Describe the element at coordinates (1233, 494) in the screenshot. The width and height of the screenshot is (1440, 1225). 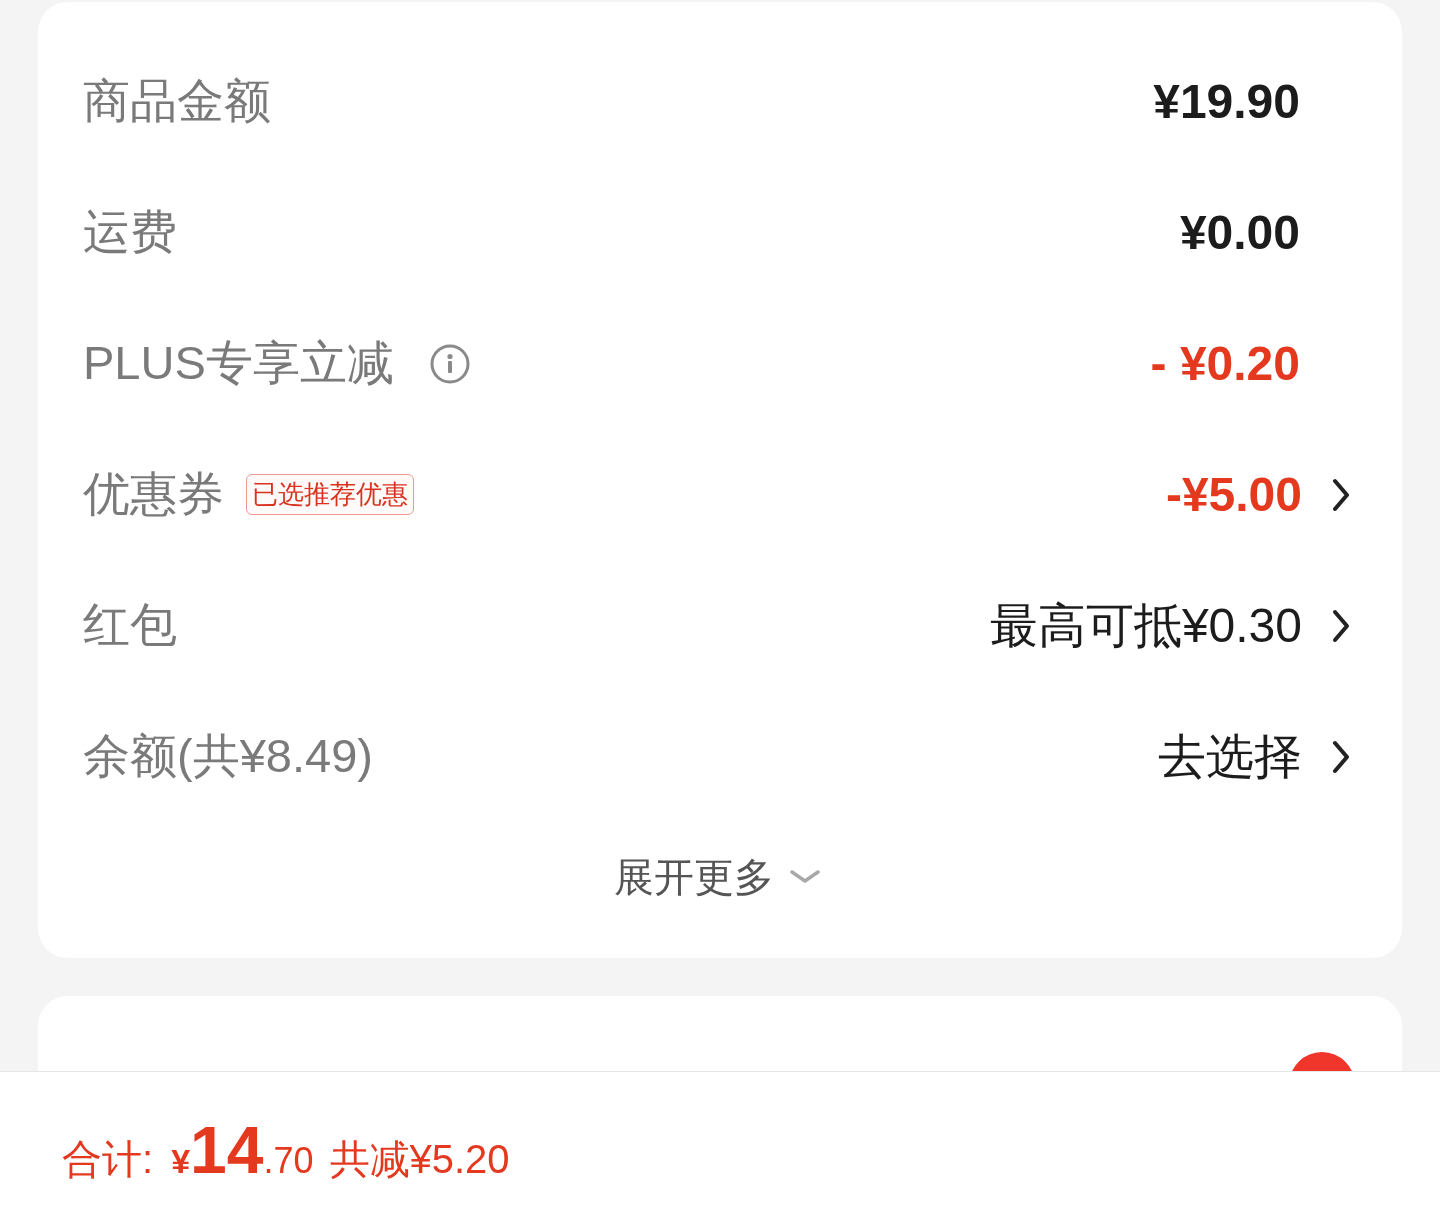
I see `row-value: -¥5.00` at that location.